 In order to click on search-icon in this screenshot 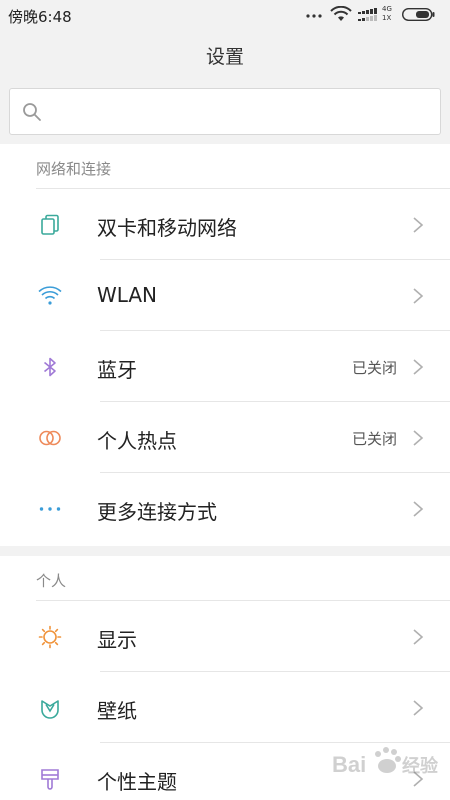, I will do `click(32, 112)`.